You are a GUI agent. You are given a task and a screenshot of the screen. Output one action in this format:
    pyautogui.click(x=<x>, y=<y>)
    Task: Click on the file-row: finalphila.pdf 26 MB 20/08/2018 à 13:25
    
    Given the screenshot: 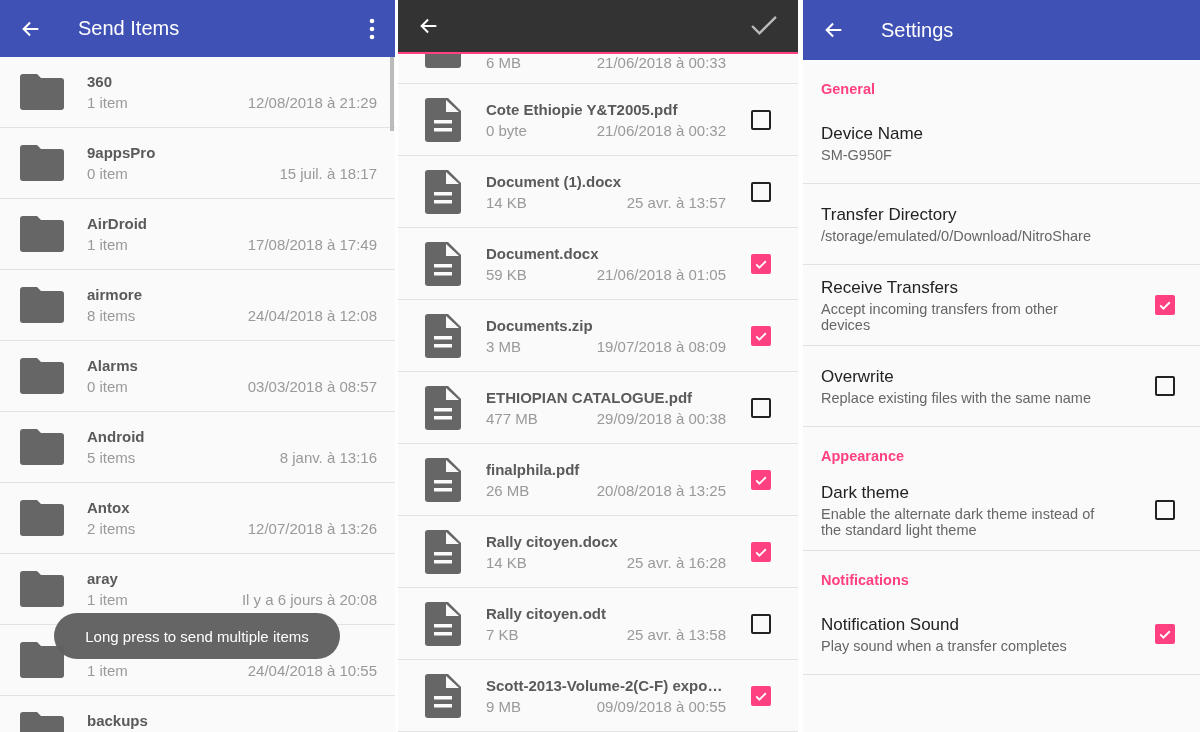 What is the action you would take?
    pyautogui.click(x=598, y=480)
    